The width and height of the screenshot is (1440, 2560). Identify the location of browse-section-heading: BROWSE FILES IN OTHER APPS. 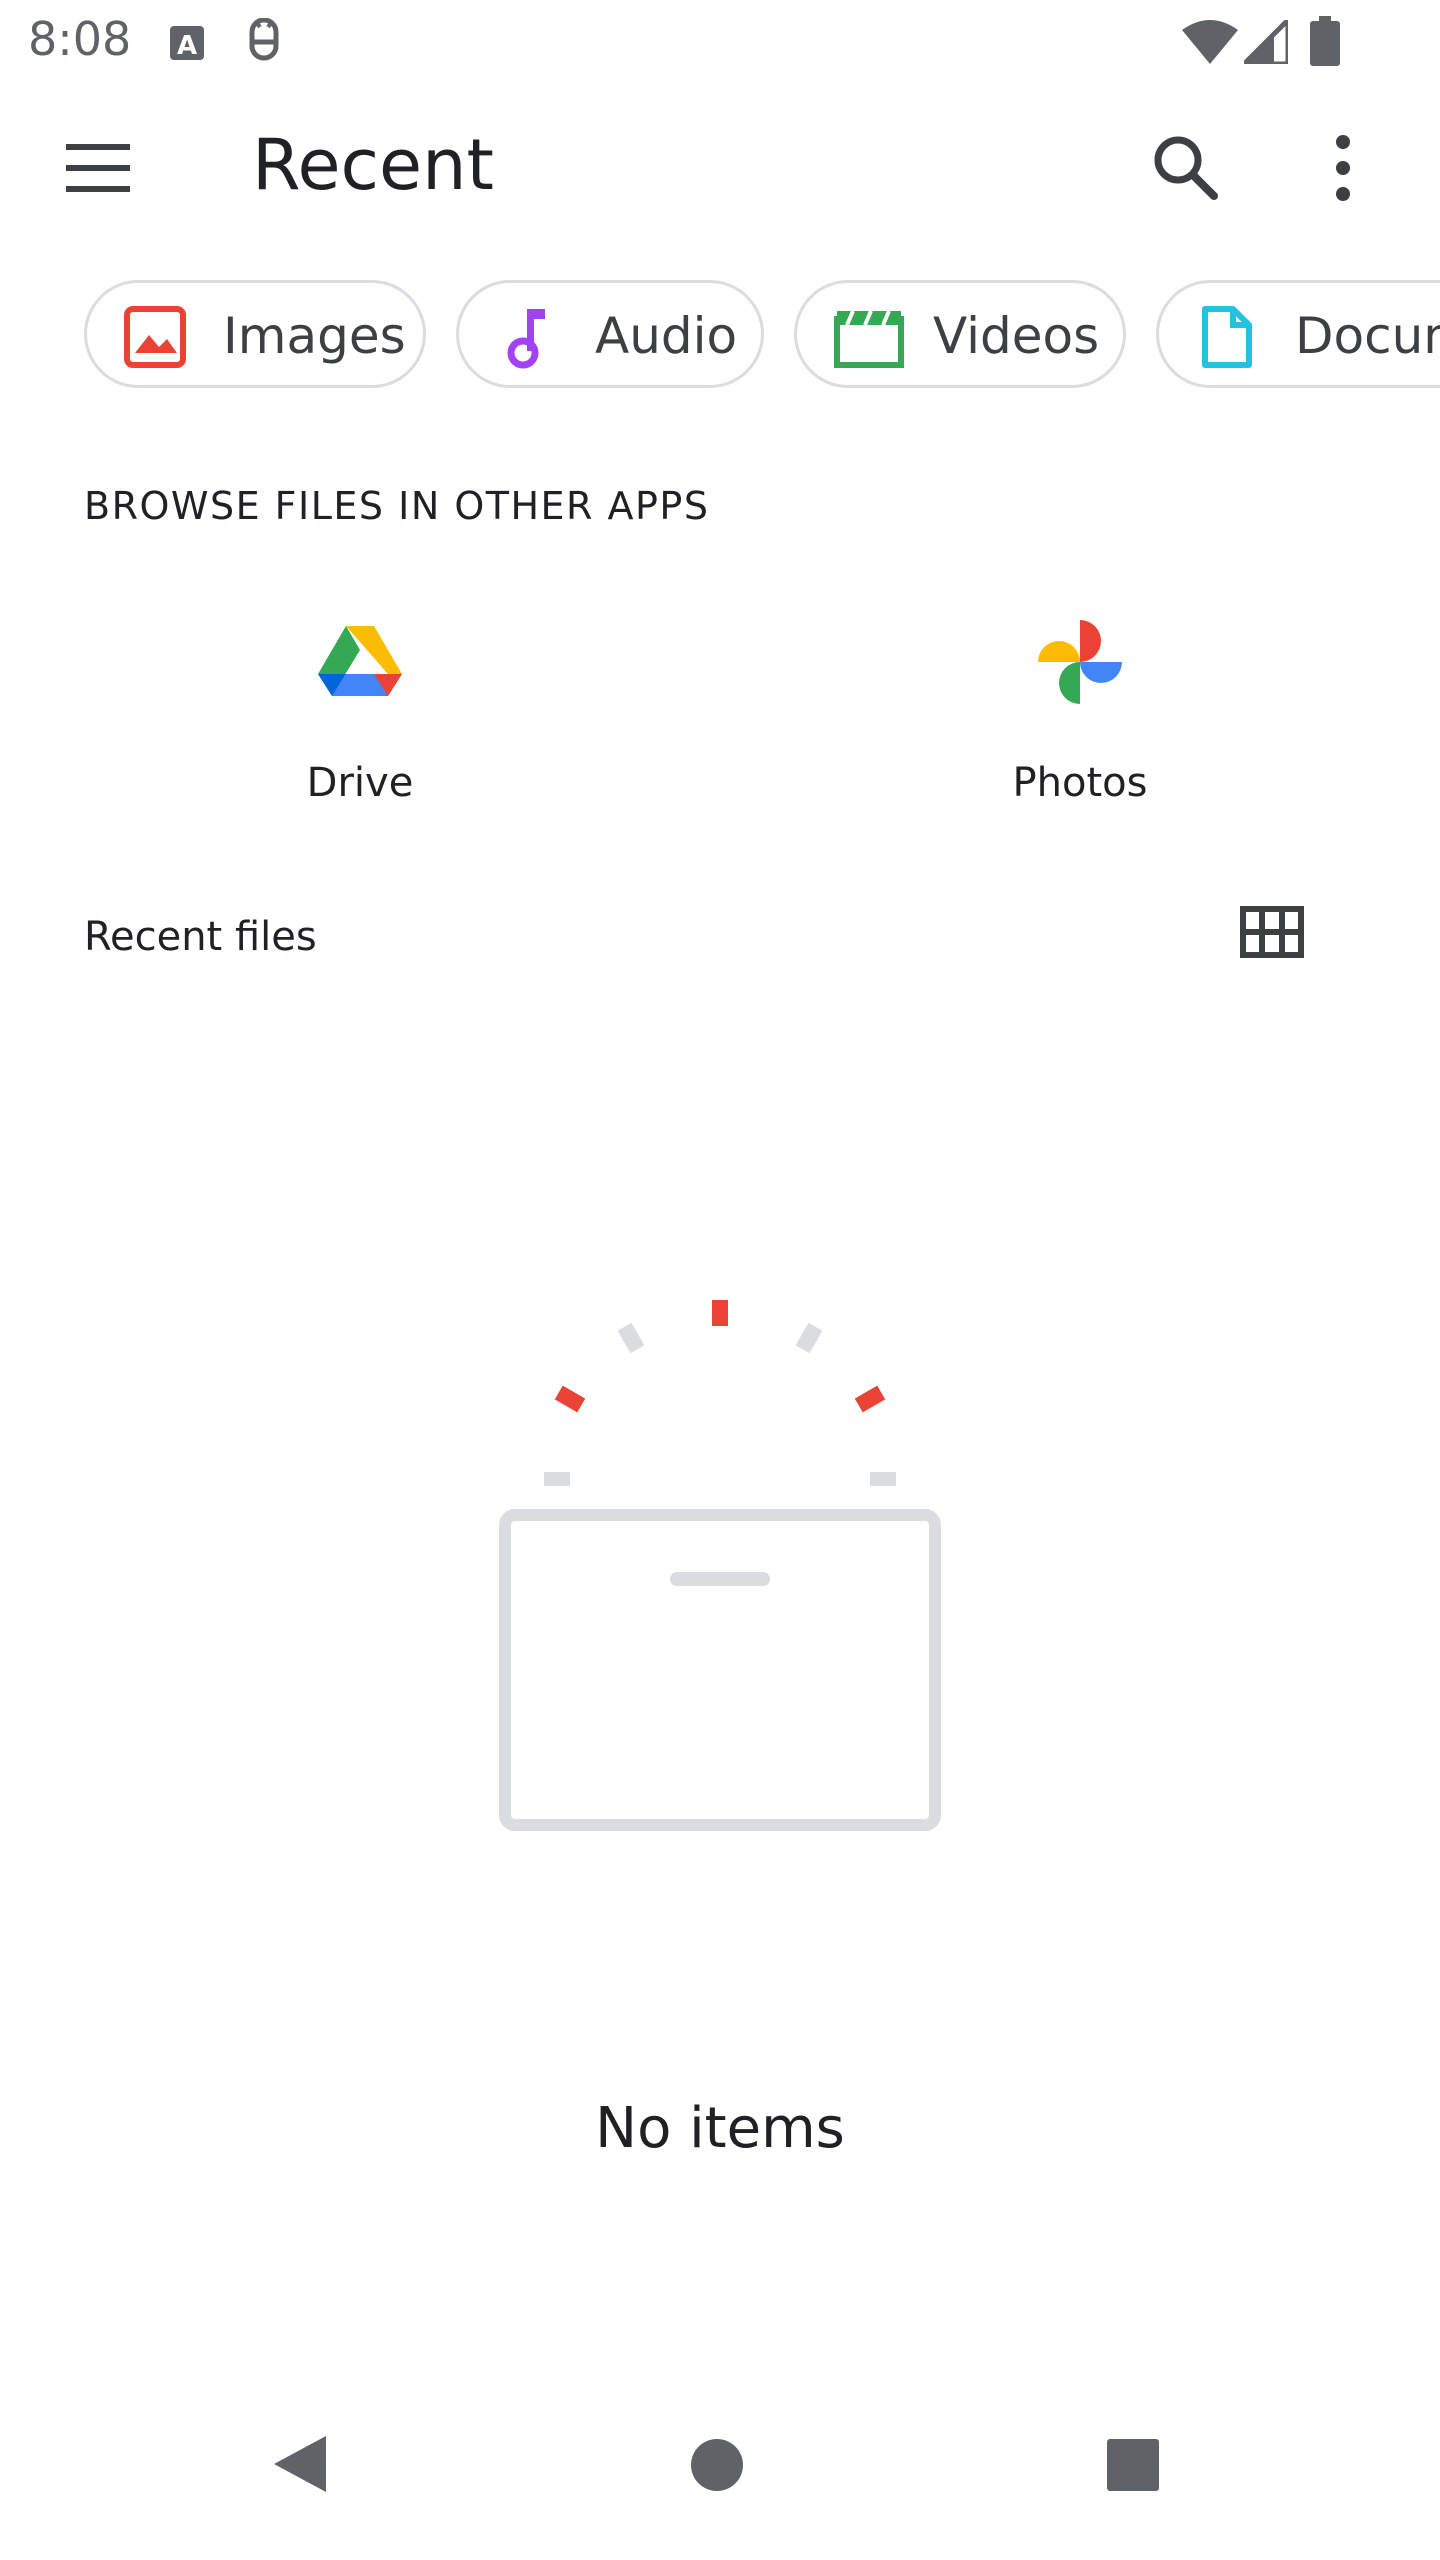
(397, 506).